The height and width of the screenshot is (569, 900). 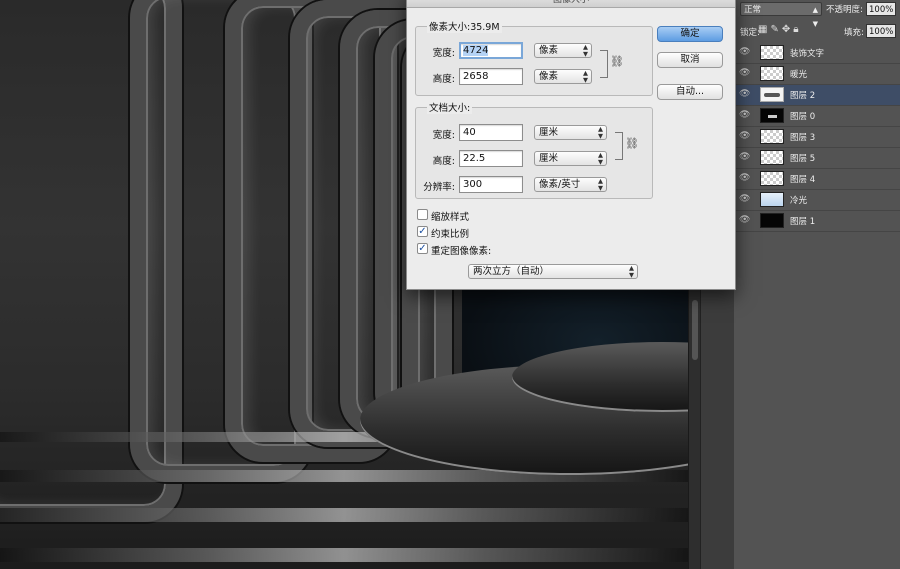 I want to click on doc-width-unit-select: 厘米 ▲ ▼, so click(x=570, y=132).